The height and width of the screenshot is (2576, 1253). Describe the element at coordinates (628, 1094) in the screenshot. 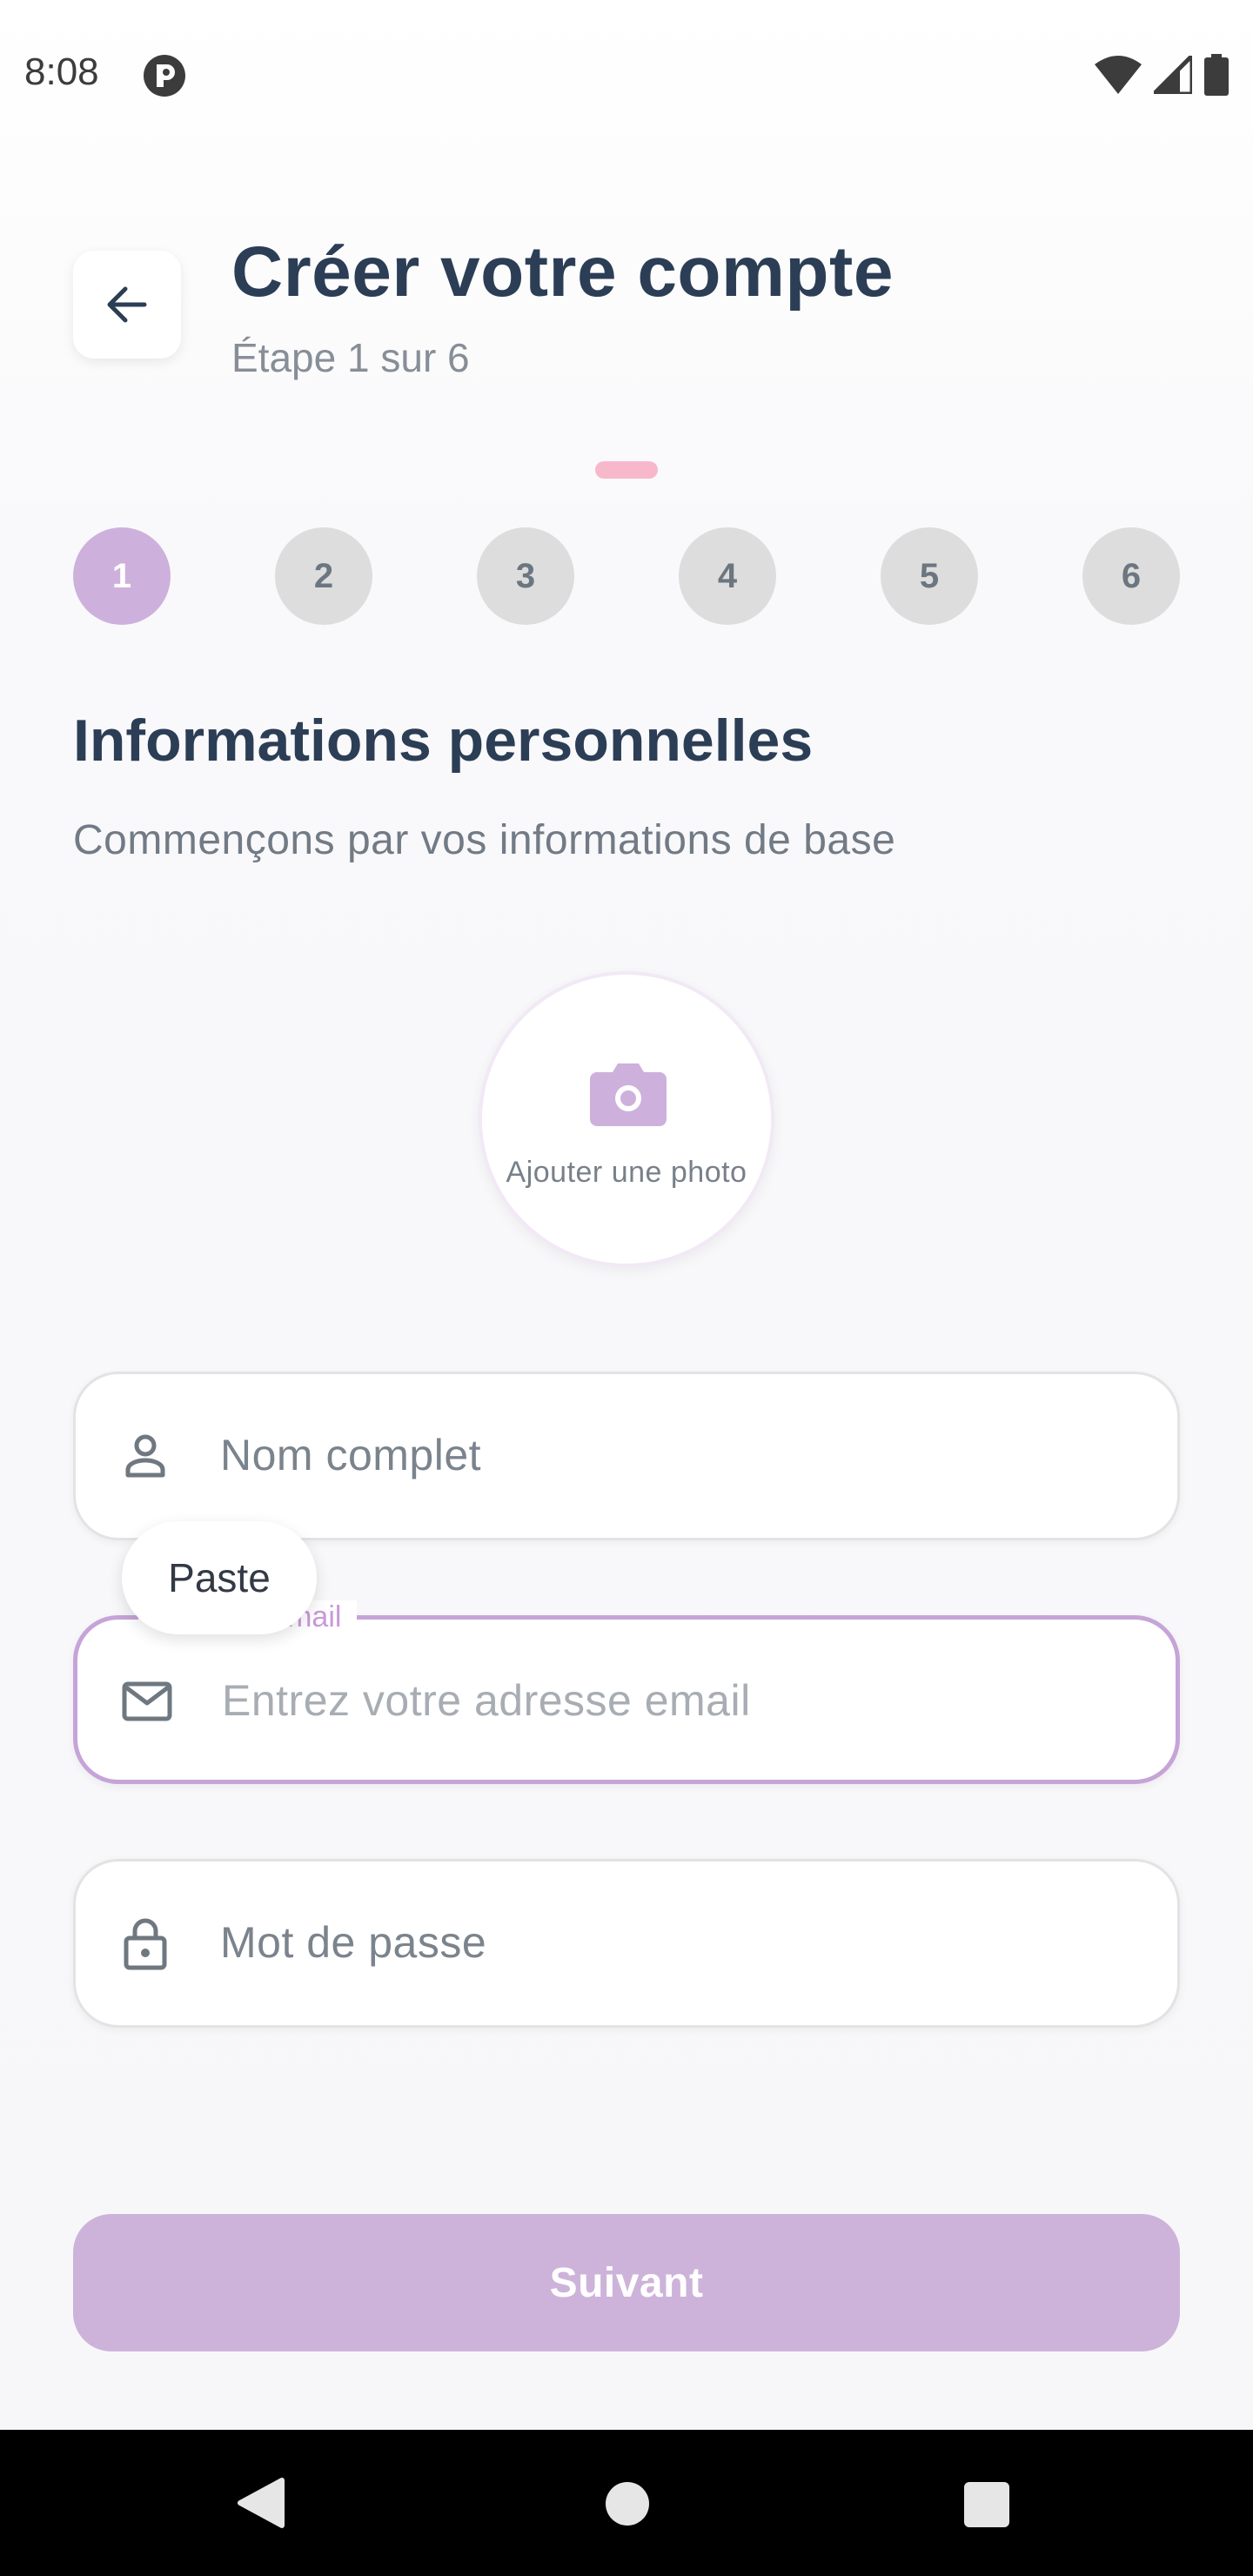

I see `camera-icon` at that location.